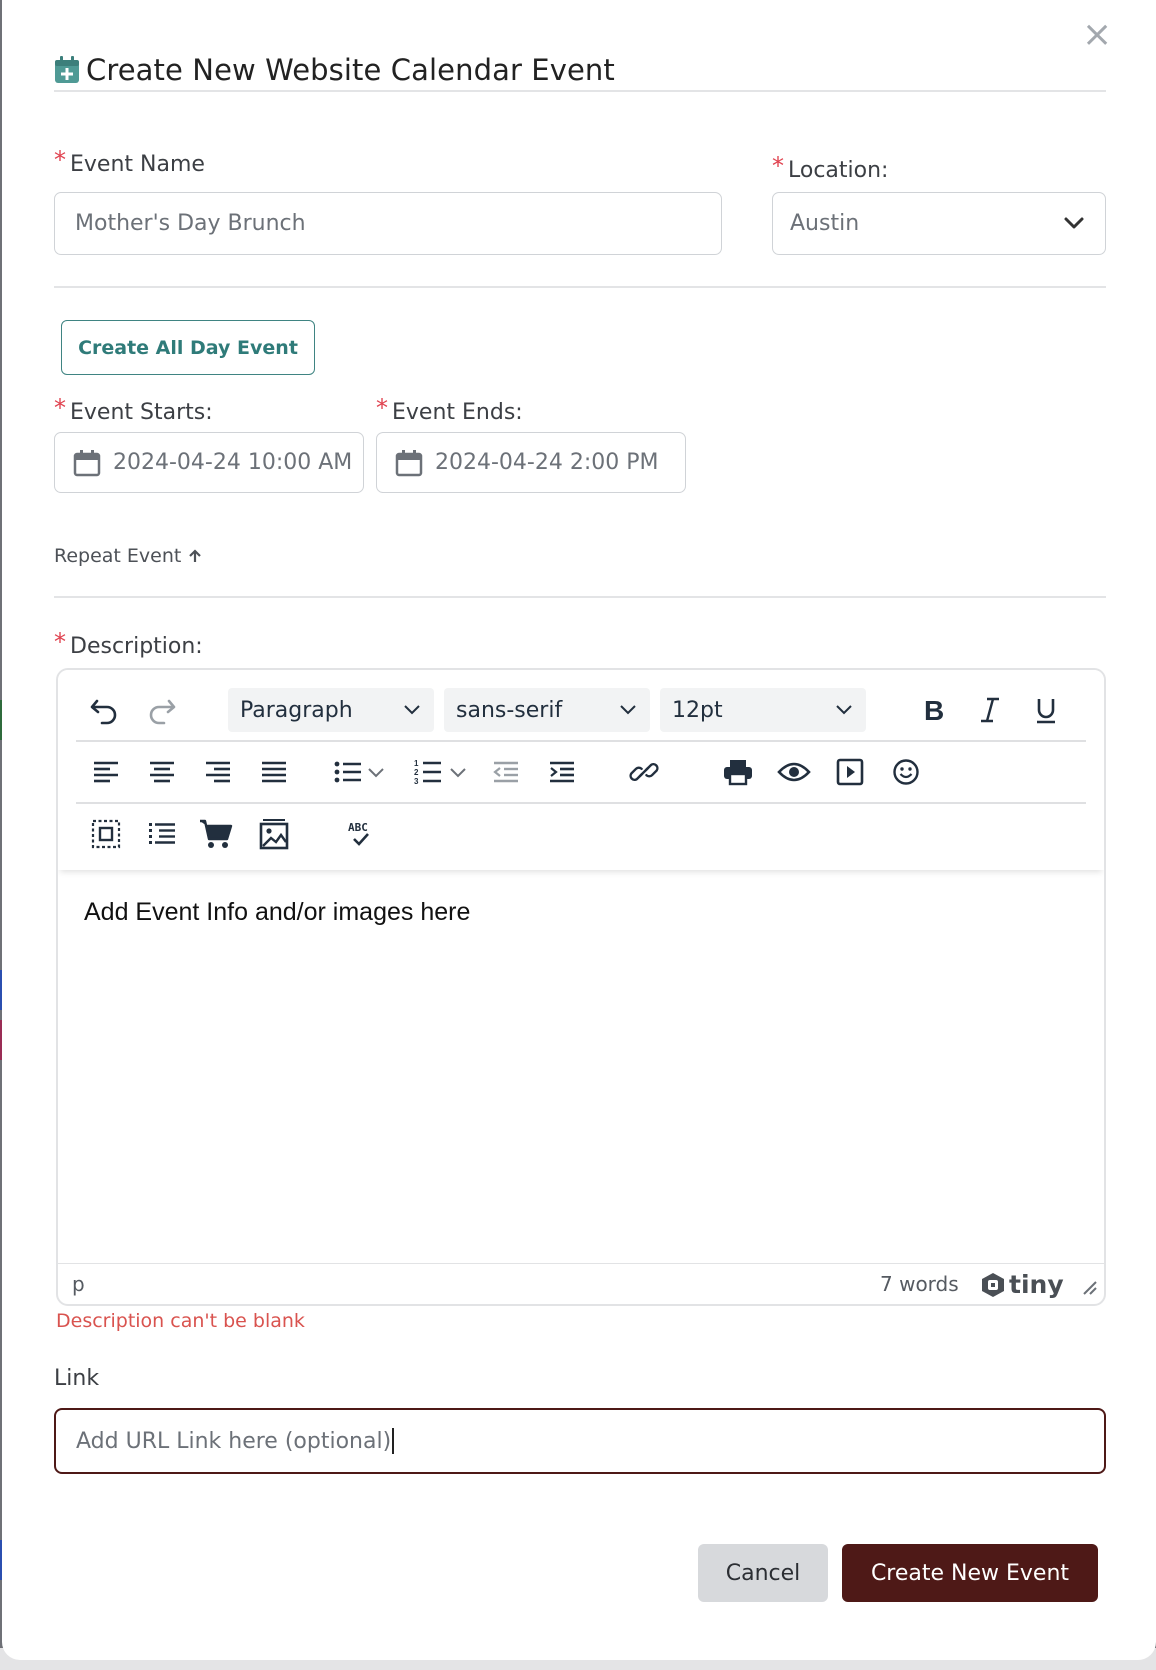  What do you see at coordinates (939, 223) in the screenshot?
I see `location-select: Austin` at bounding box center [939, 223].